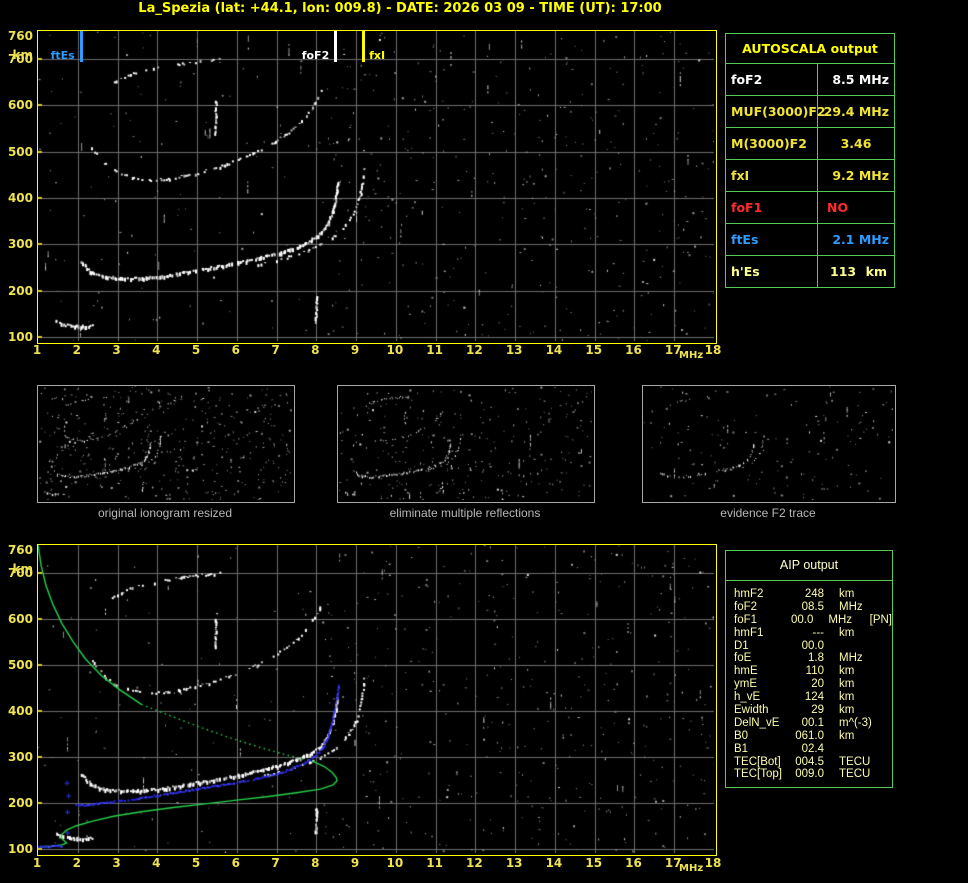  What do you see at coordinates (37, 350) in the screenshot?
I see `x-axis-label-1: 1` at bounding box center [37, 350].